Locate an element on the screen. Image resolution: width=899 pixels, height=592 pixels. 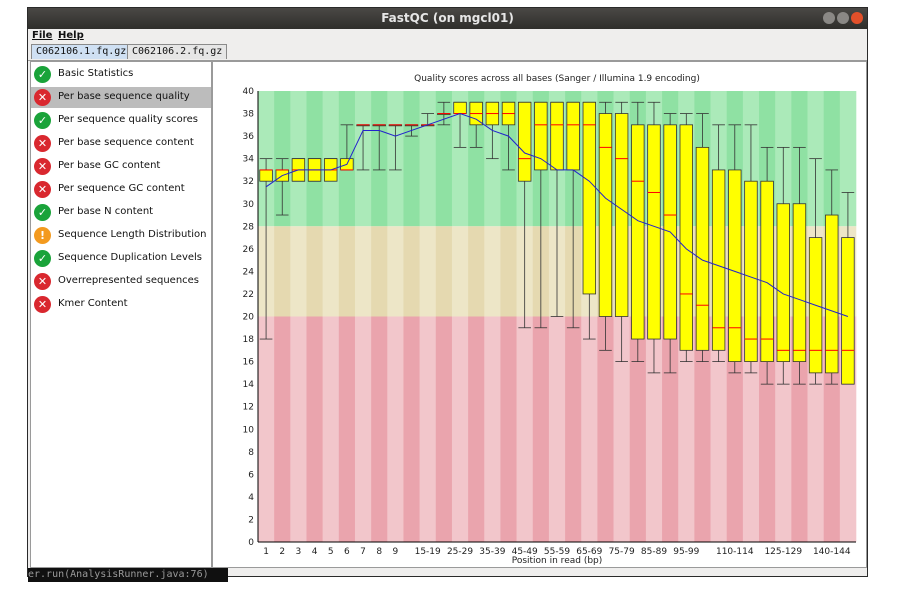
x-axis-label: Position in read (bp) is located at coordinates (557, 561).